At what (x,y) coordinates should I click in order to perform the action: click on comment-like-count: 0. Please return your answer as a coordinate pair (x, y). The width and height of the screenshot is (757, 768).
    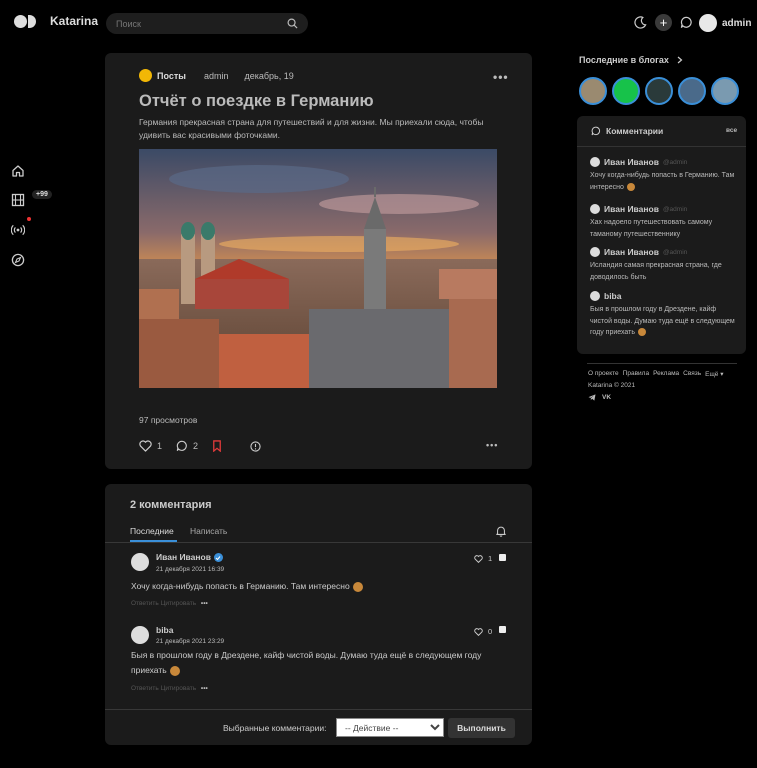
    Looking at the image, I should click on (490, 631).